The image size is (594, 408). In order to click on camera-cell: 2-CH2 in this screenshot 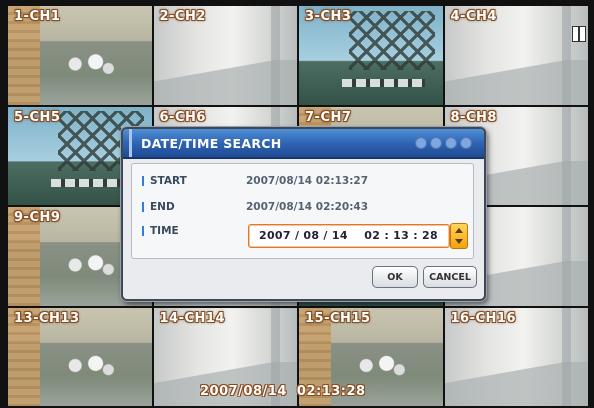, I will do `click(225, 55)`.